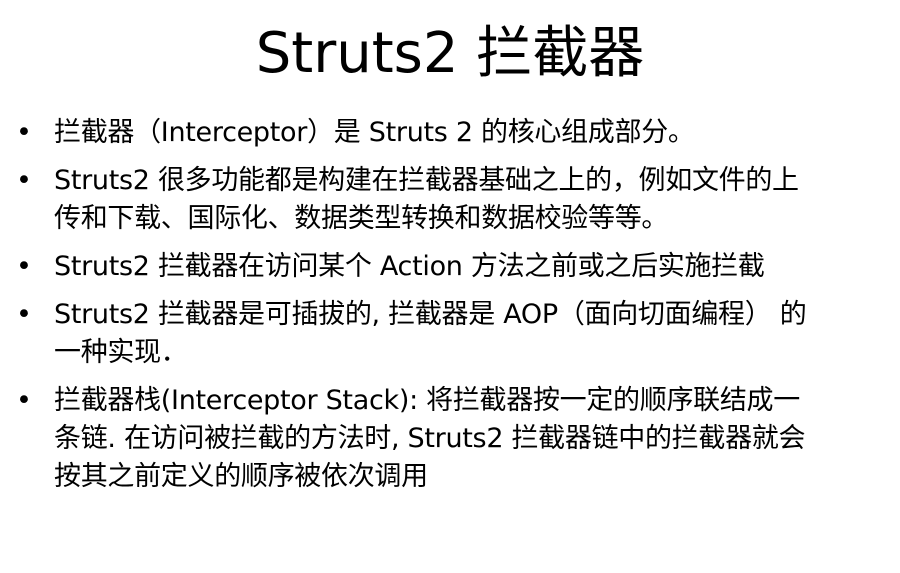 This screenshot has width=900, height=573. I want to click on bullet-text: Struts2 拦截器在访问某个 Action 方法之前或之后实施拦截, so click(469, 267).